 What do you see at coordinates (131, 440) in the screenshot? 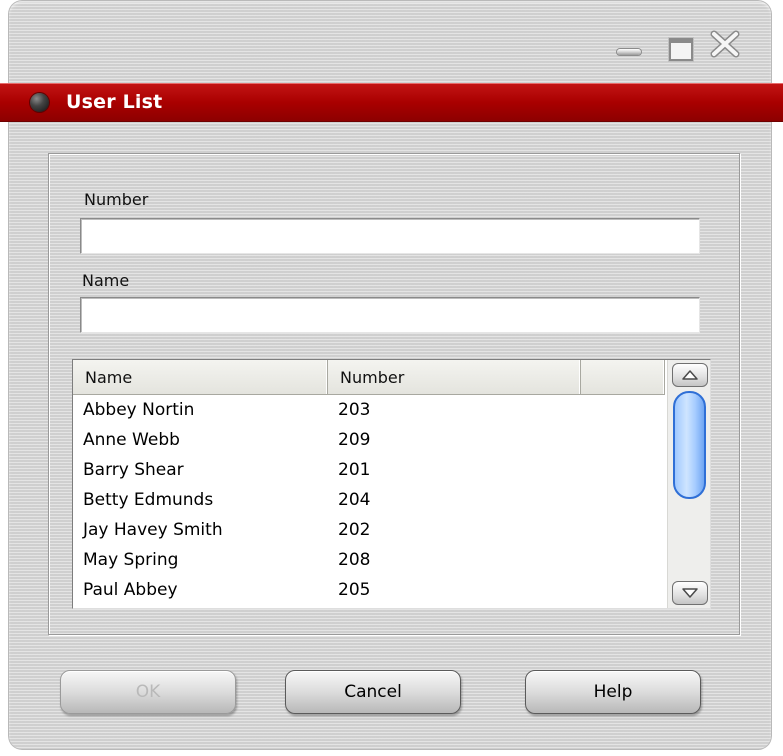
I see `user-name: Anne Webb` at bounding box center [131, 440].